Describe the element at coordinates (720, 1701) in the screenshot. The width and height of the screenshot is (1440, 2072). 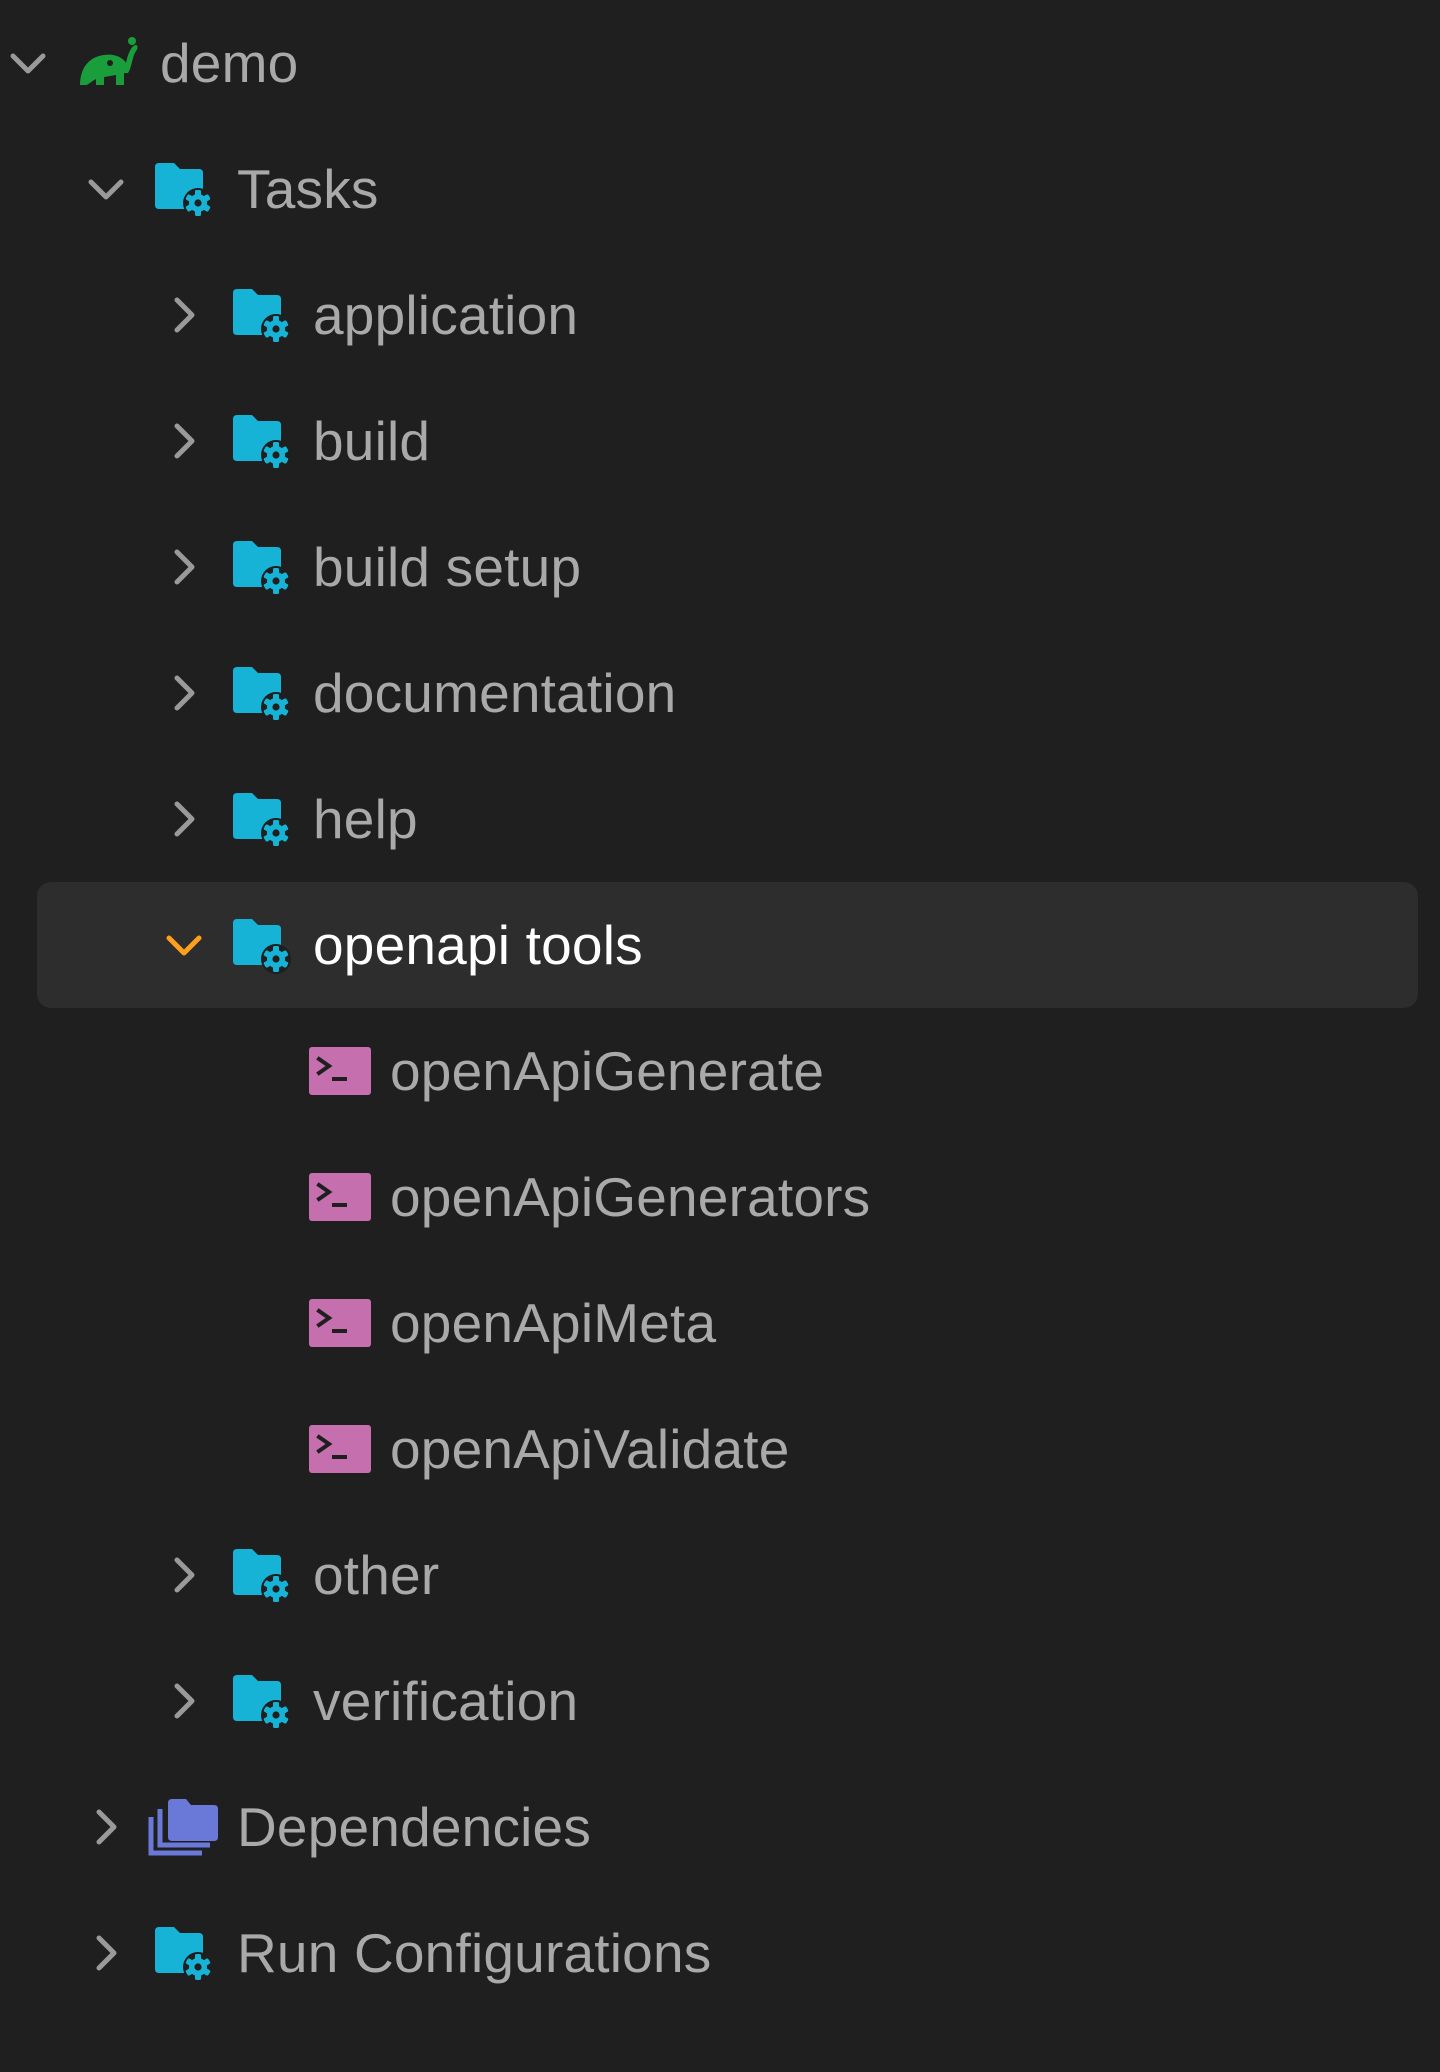
I see `tree-node-verification: verification` at that location.